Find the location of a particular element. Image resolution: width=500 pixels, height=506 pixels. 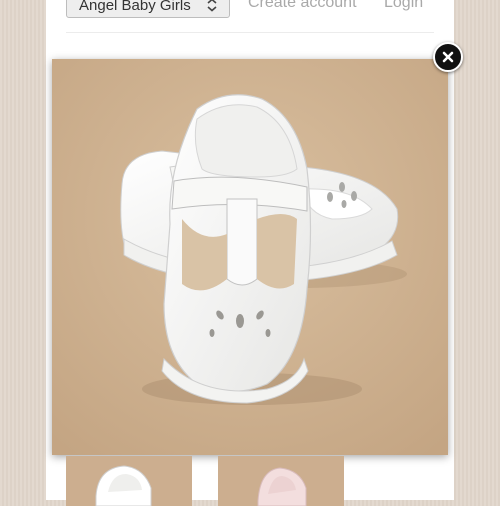

chevron-updown-icon is located at coordinates (212, 6).